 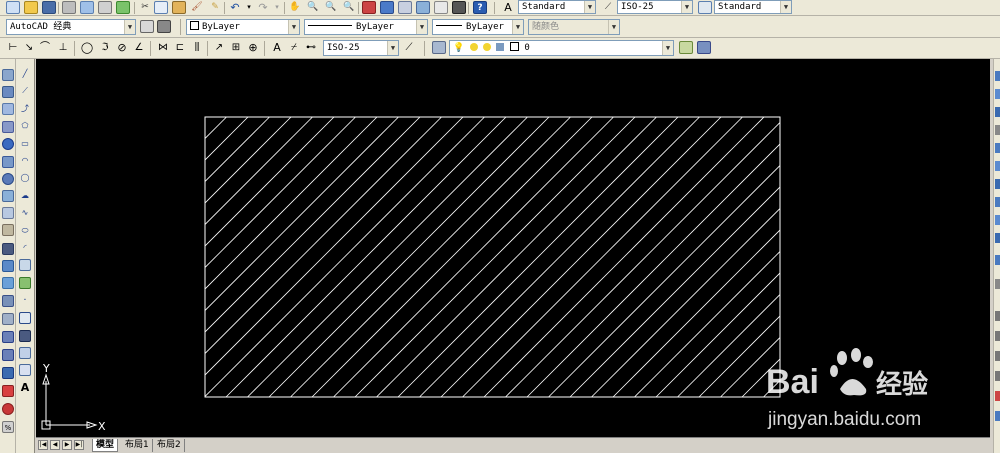 What do you see at coordinates (25, 161) in the screenshot?
I see `arc-icon: ◠` at bounding box center [25, 161].